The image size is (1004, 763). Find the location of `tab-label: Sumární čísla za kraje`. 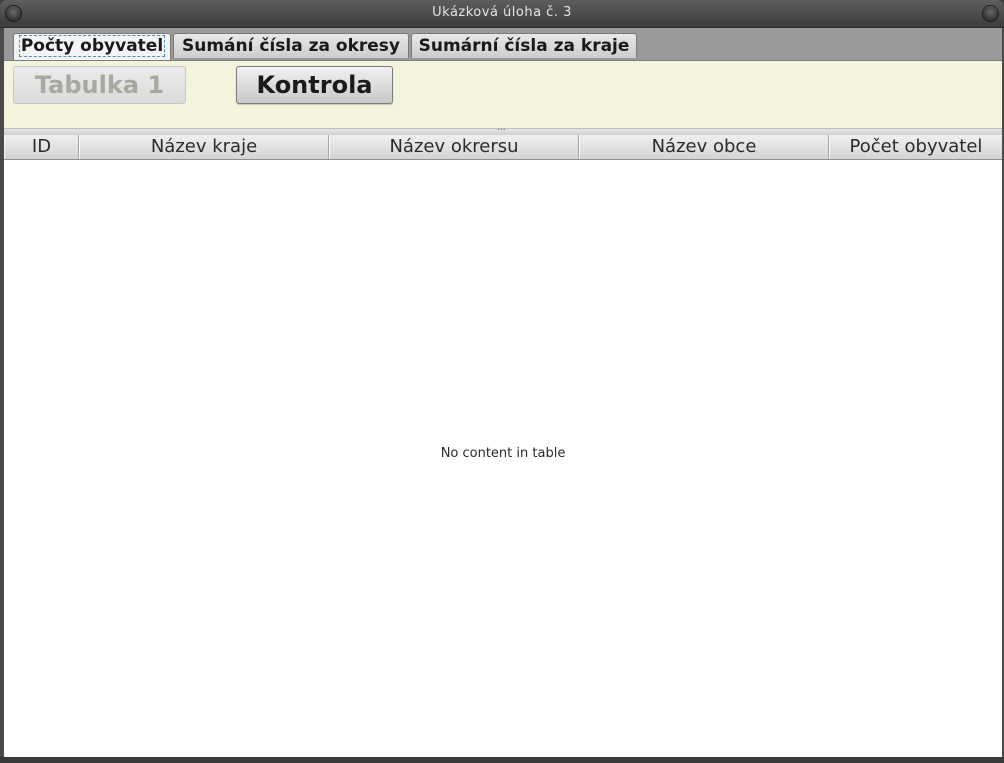

tab-label: Sumární čísla za kraje is located at coordinates (524, 46).